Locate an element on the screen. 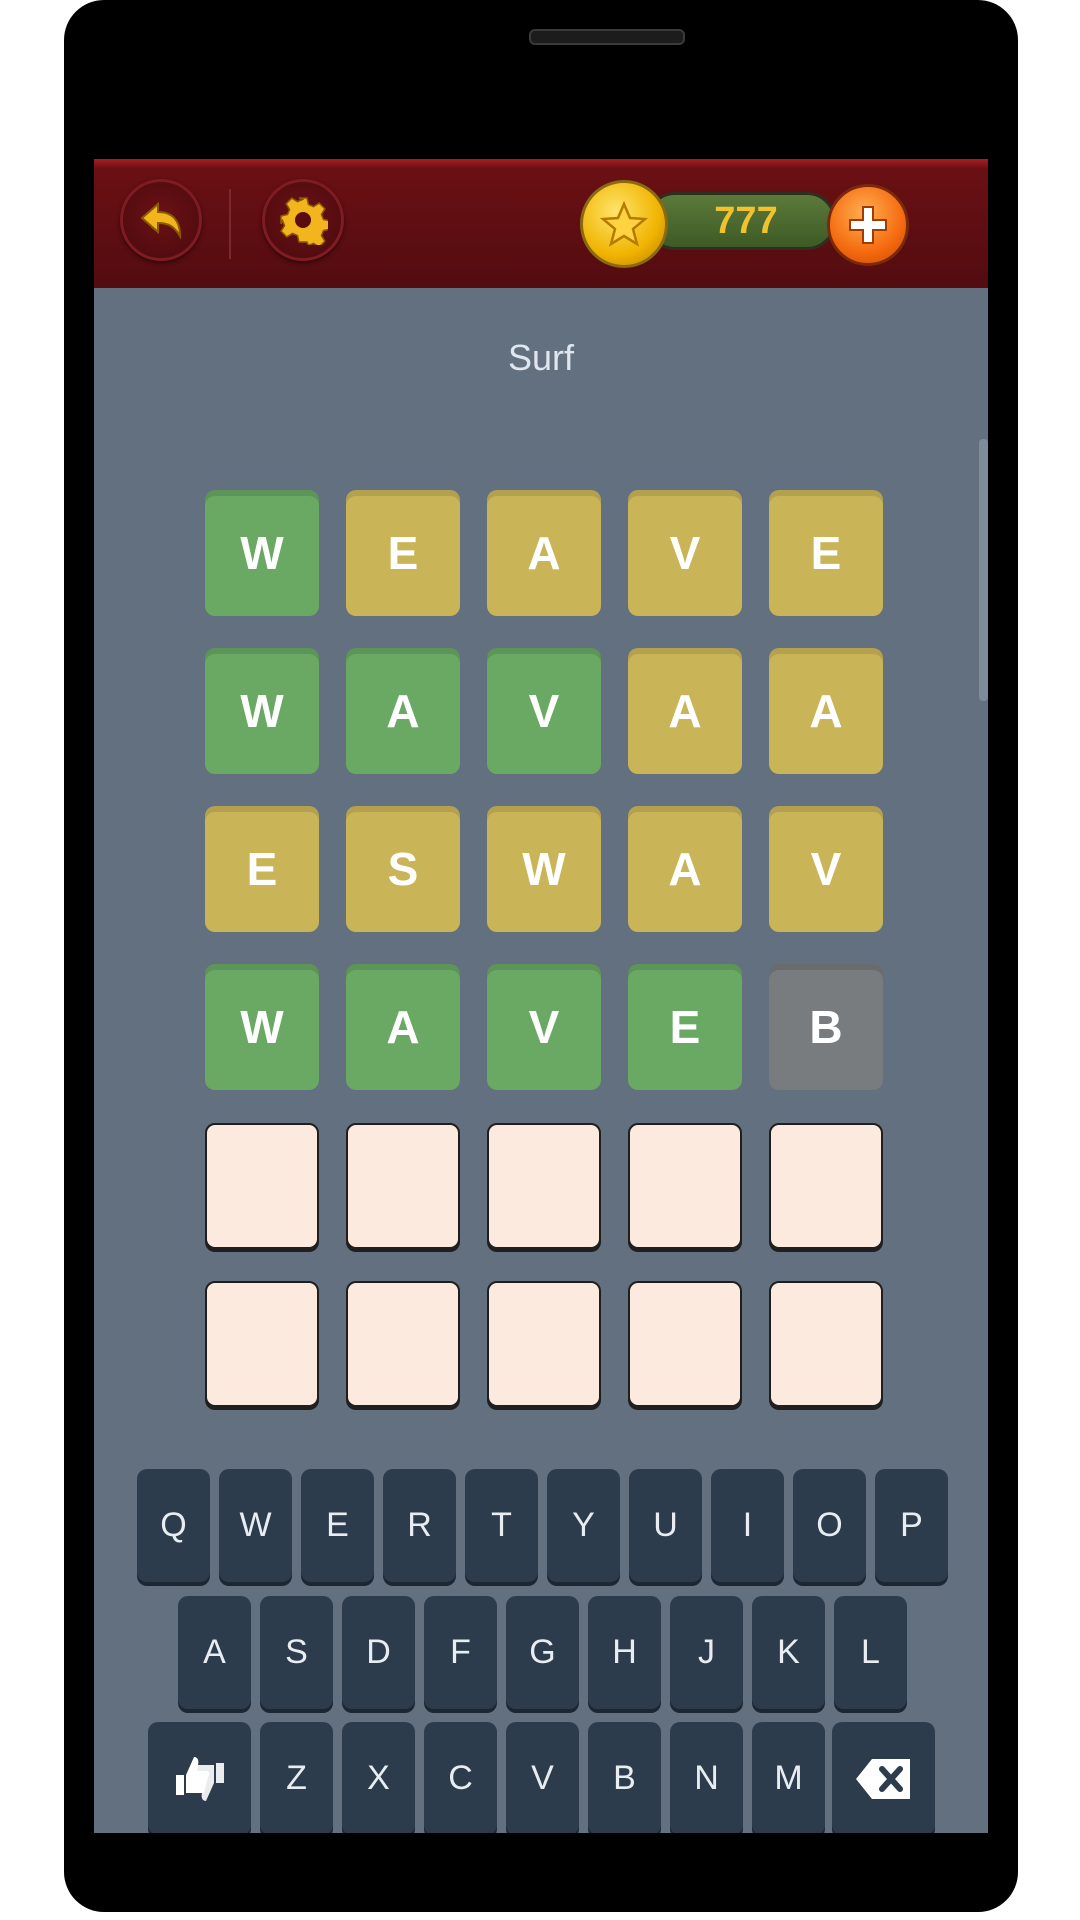 The image size is (1080, 1920). back-arrow-icon is located at coordinates (161, 220).